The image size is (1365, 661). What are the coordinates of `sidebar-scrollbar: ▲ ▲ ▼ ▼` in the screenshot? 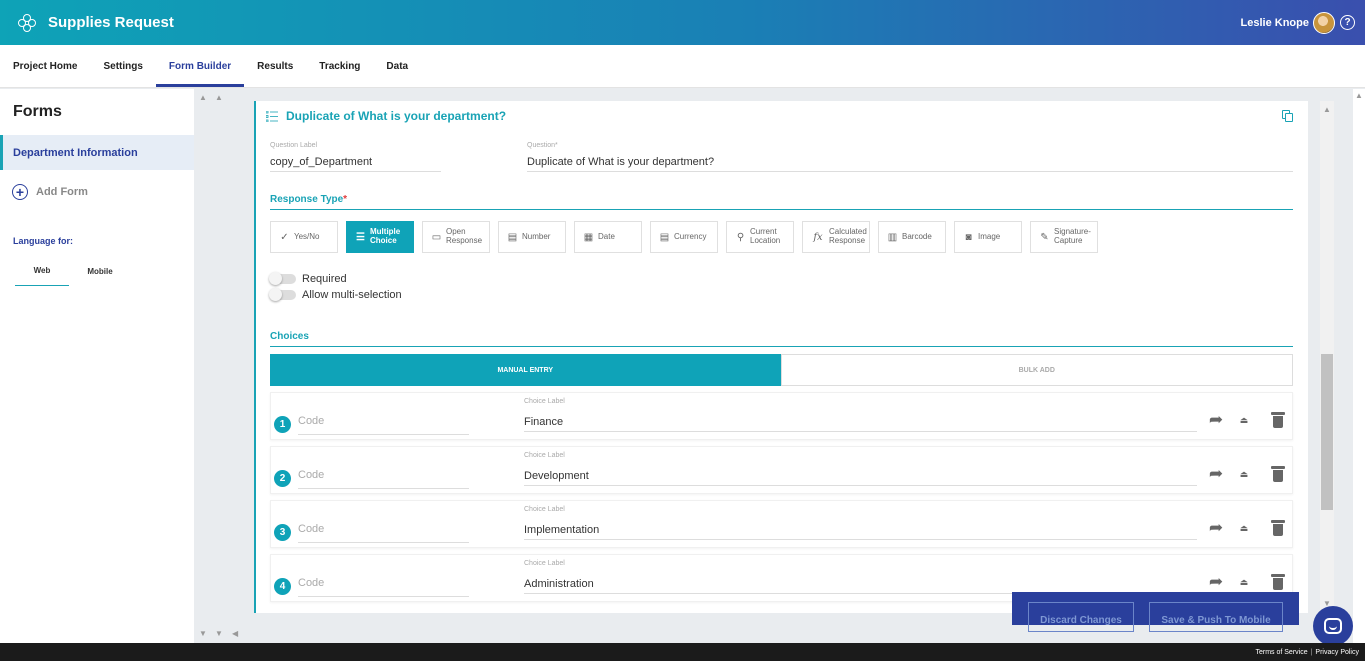 It's located at (214, 366).